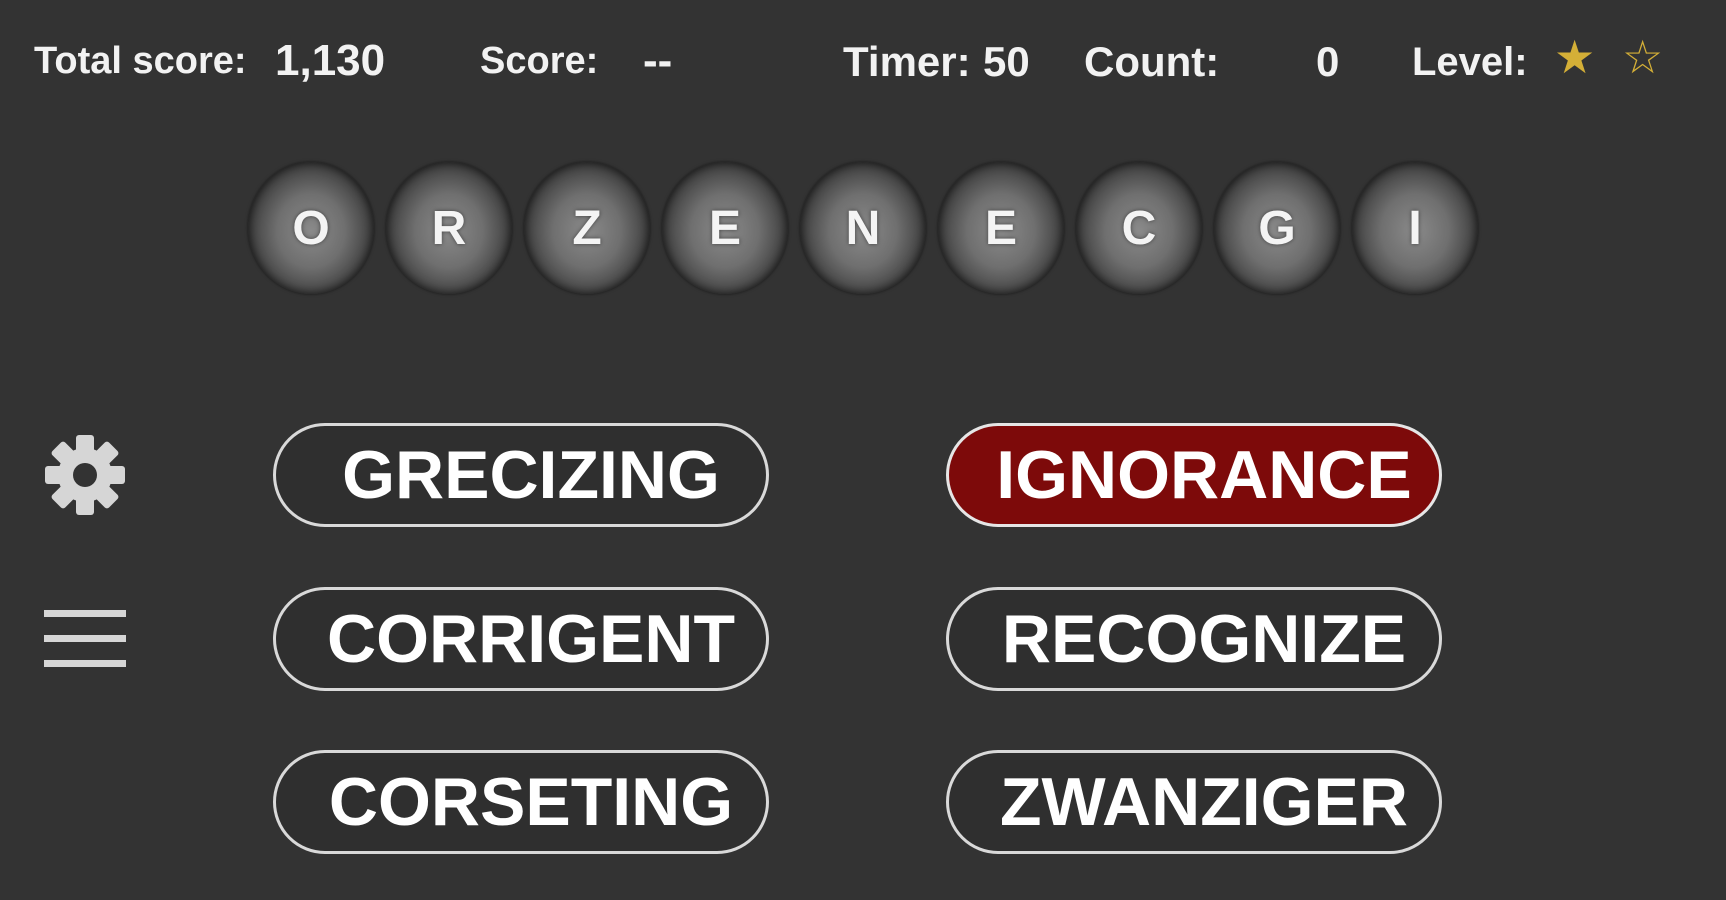 The width and height of the screenshot is (1726, 900). I want to click on letter-tile: C, so click(1139, 228).